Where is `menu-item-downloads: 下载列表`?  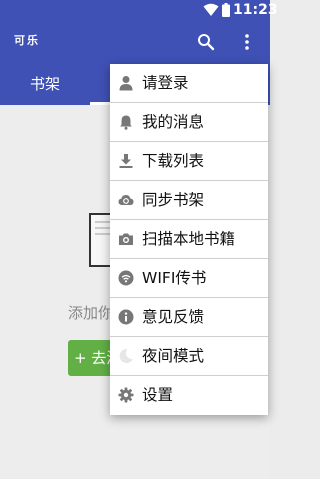
menu-item-downloads: 下载列表 is located at coordinates (189, 161).